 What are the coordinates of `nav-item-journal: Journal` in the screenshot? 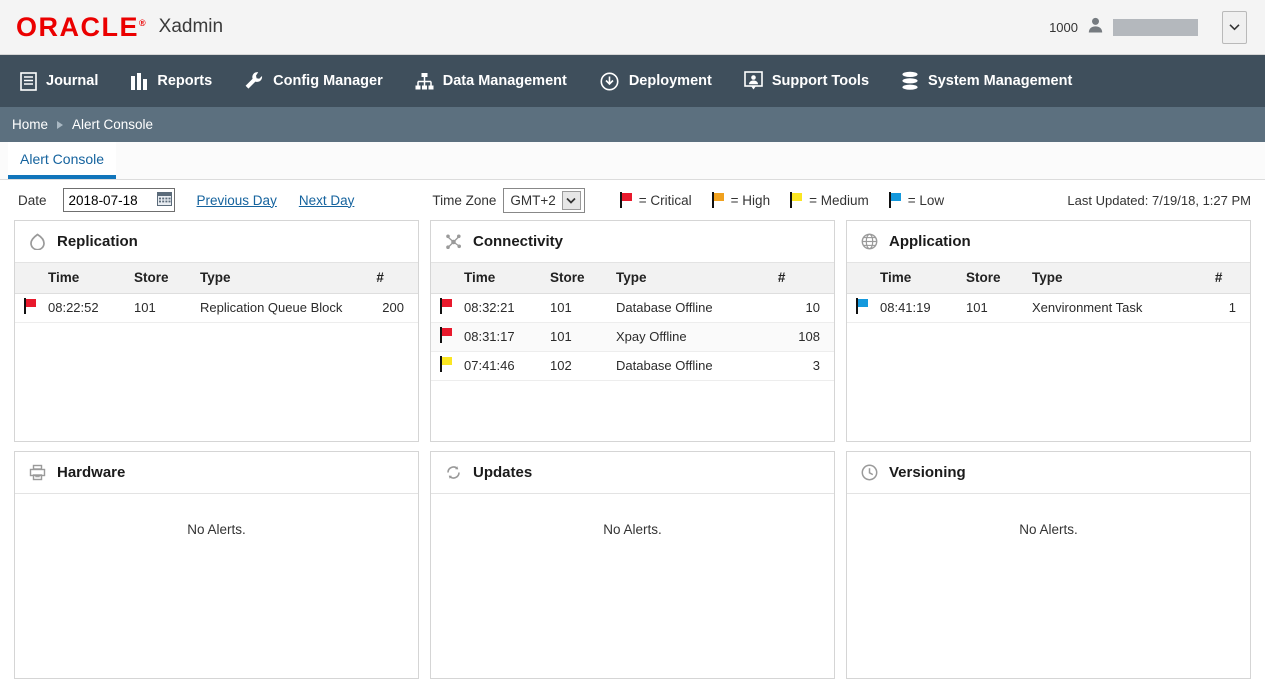 It's located at (59, 81).